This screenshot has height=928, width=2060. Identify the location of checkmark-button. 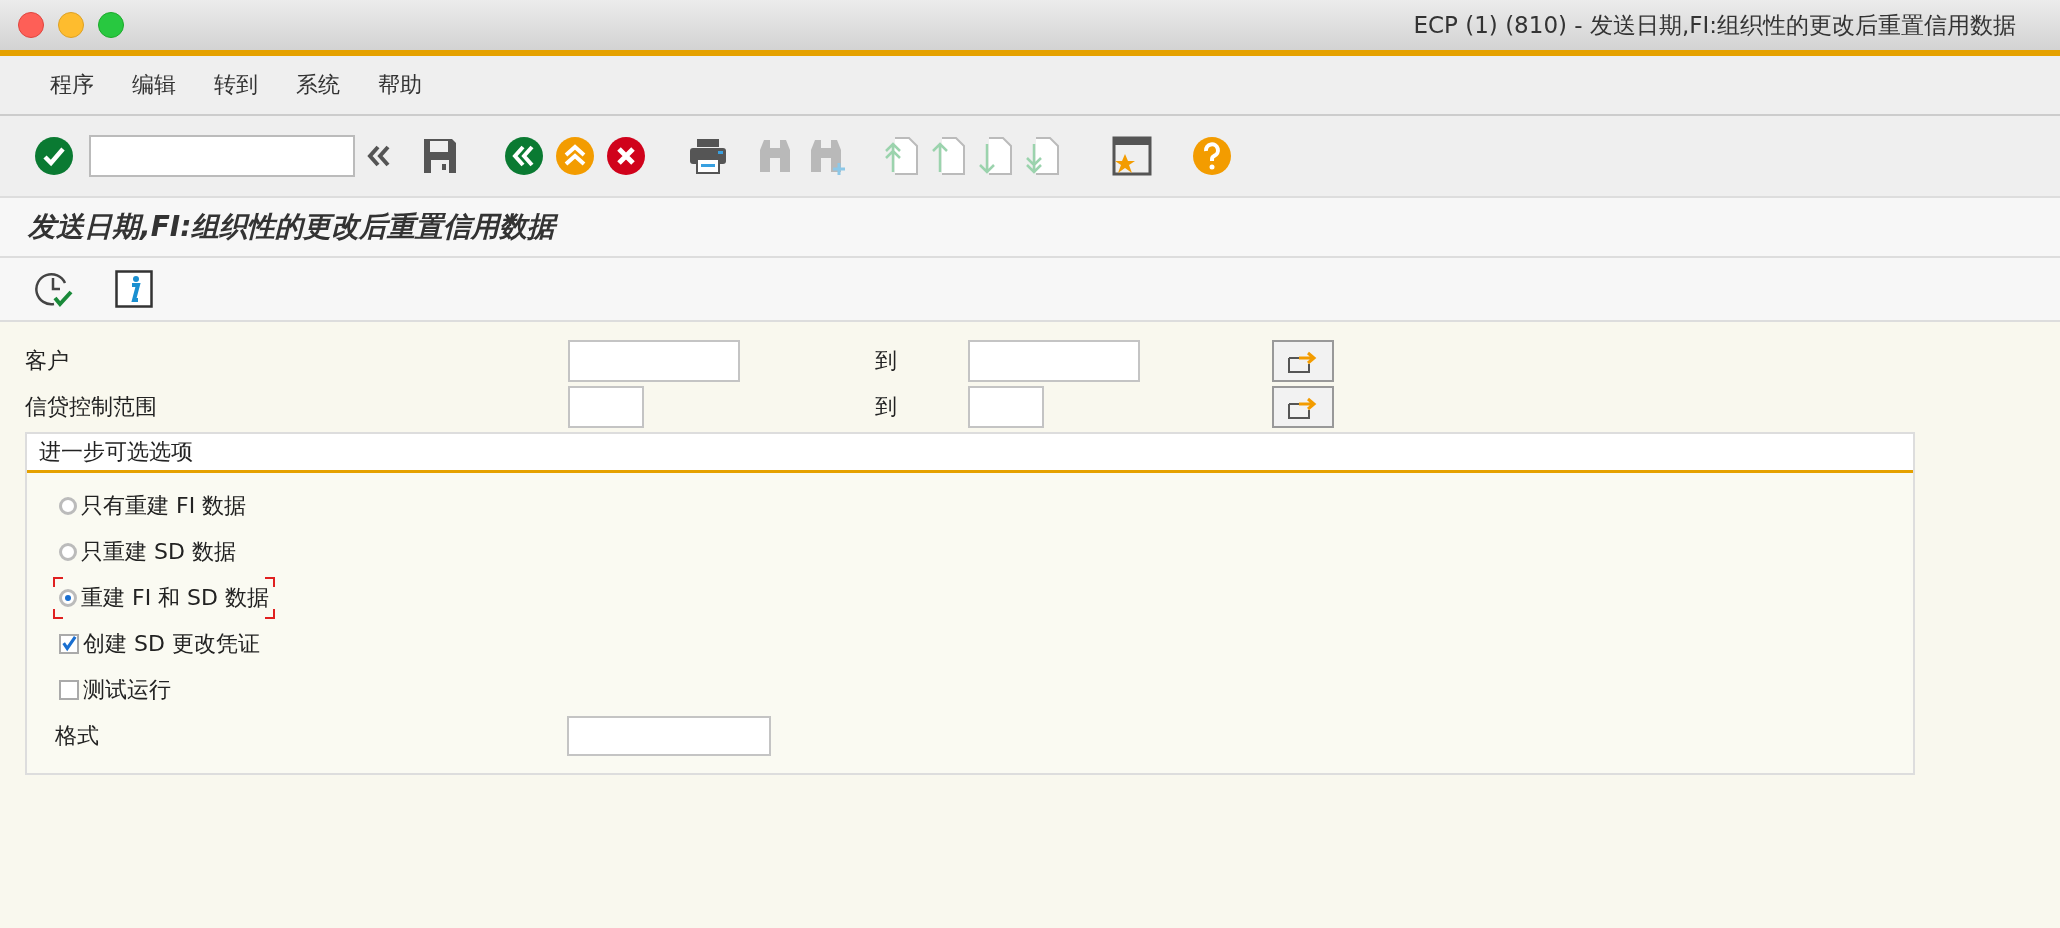
(54, 156).